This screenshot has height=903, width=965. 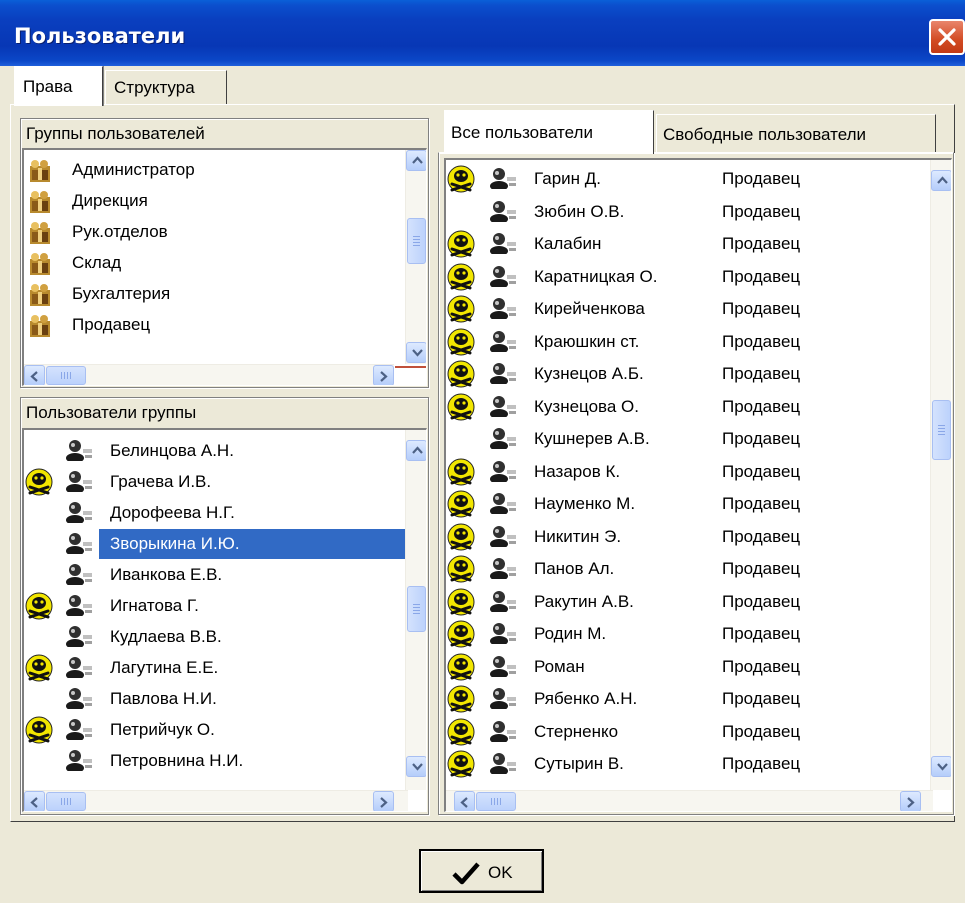 I want to click on group-name: Администратор, so click(x=133, y=169).